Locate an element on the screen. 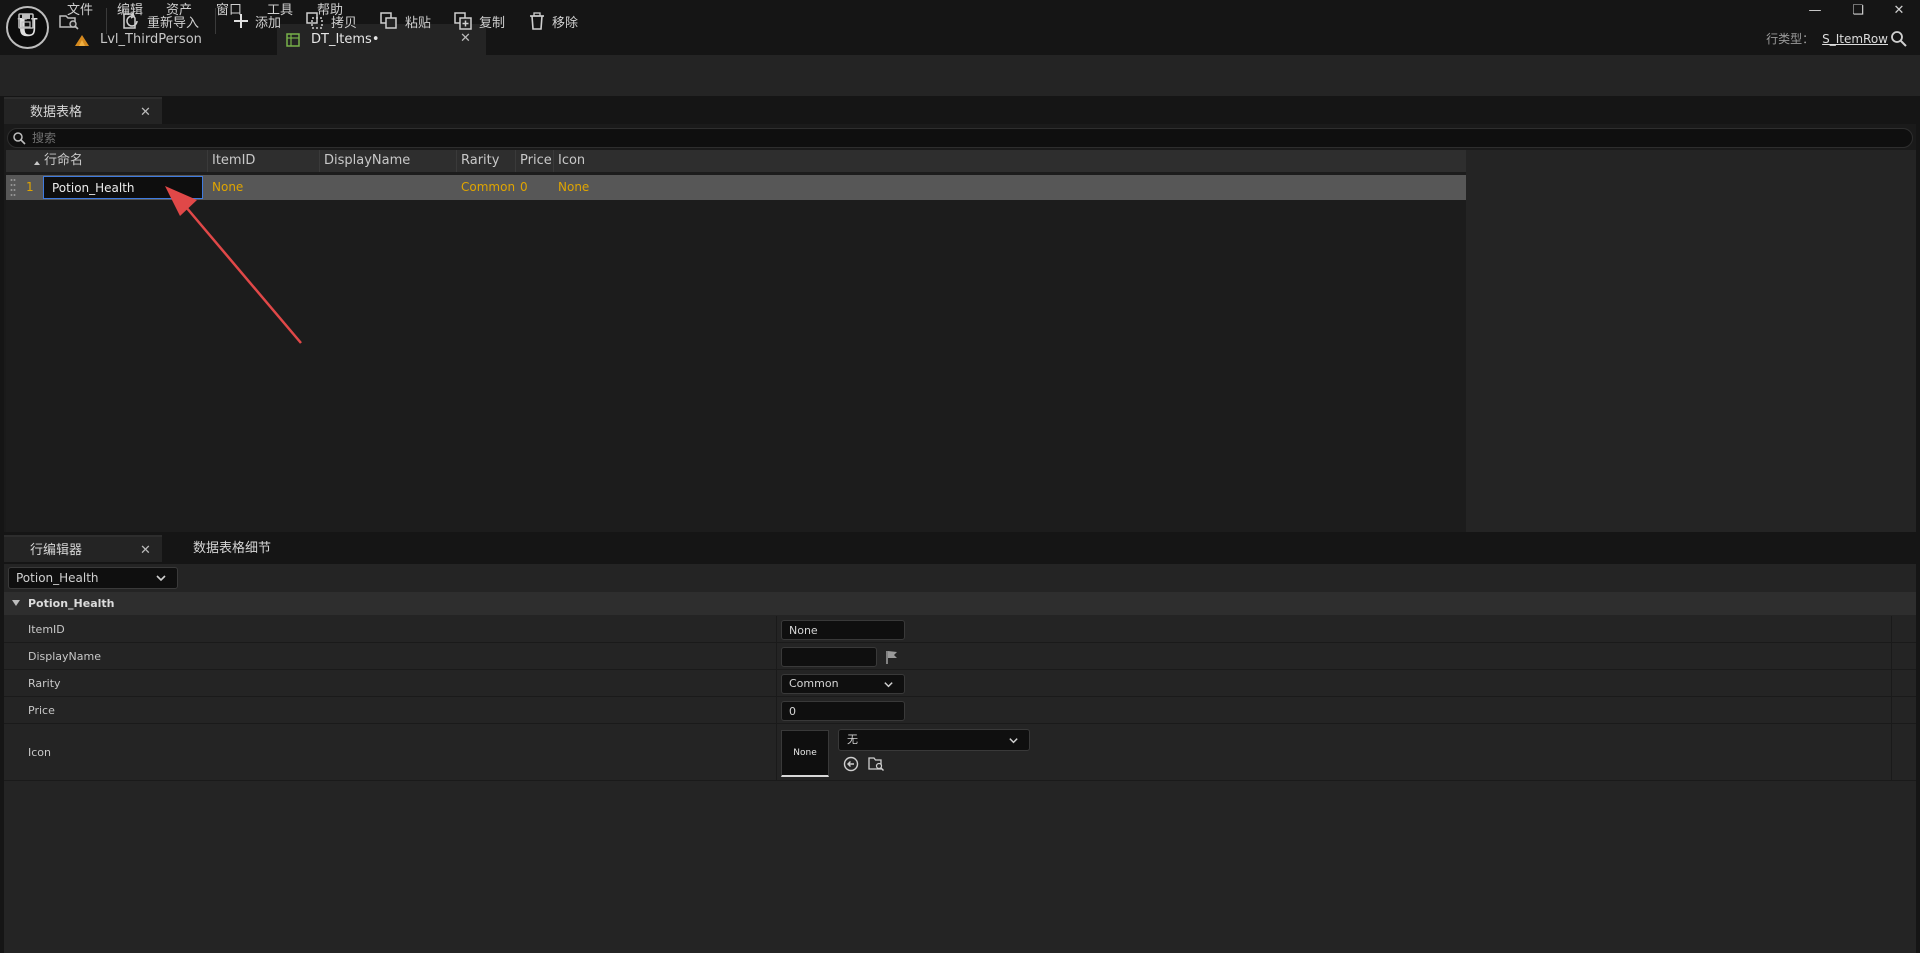 This screenshot has width=1920, height=953. column-header-price: Price is located at coordinates (535, 161).